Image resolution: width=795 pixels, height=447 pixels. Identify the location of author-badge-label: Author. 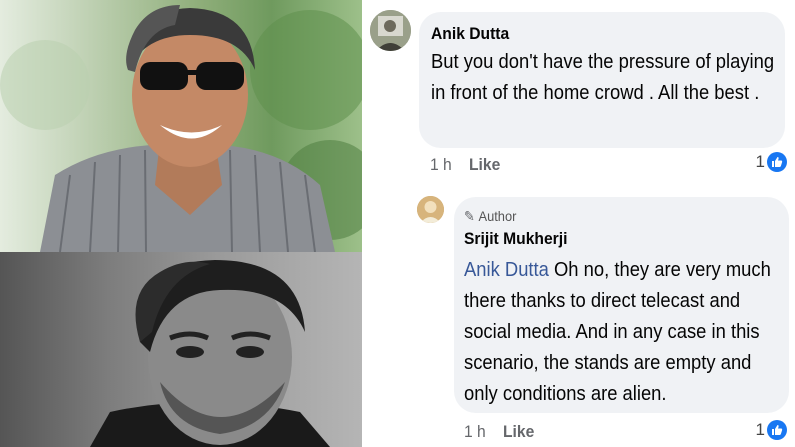
(497, 216).